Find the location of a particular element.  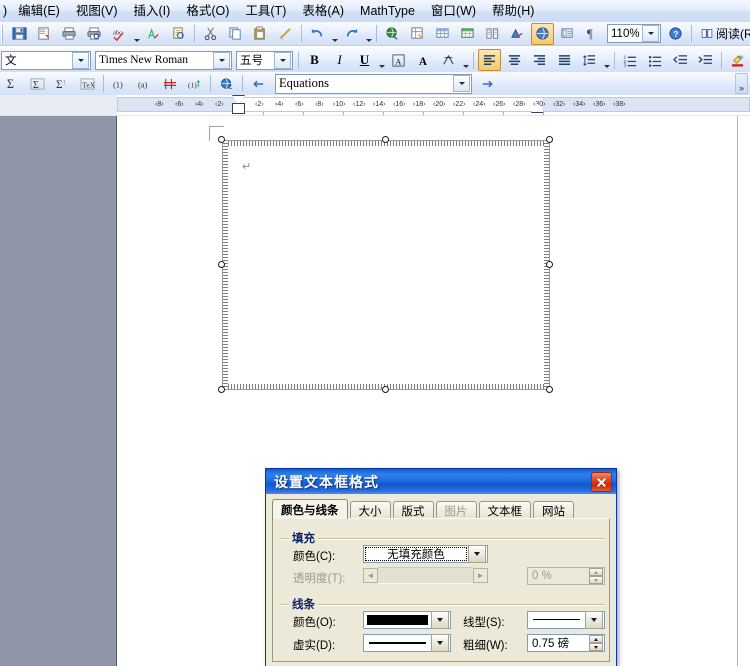

bold-button: B is located at coordinates (314, 60).